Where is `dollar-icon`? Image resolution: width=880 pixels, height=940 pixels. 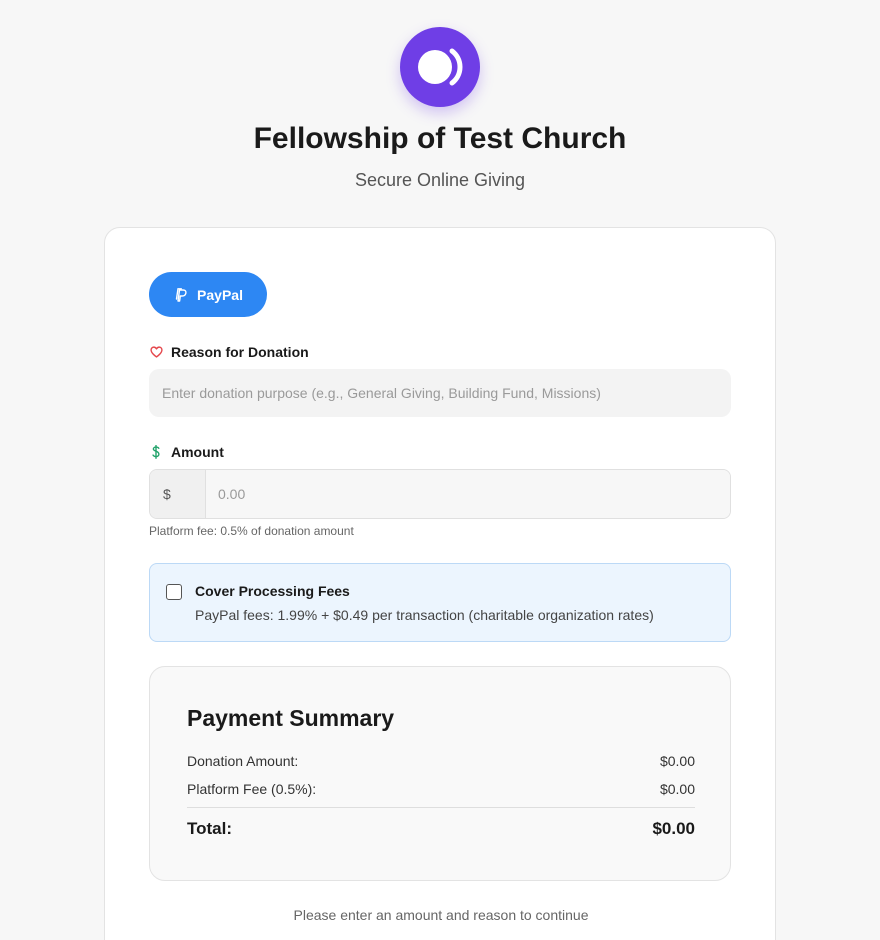 dollar-icon is located at coordinates (156, 452).